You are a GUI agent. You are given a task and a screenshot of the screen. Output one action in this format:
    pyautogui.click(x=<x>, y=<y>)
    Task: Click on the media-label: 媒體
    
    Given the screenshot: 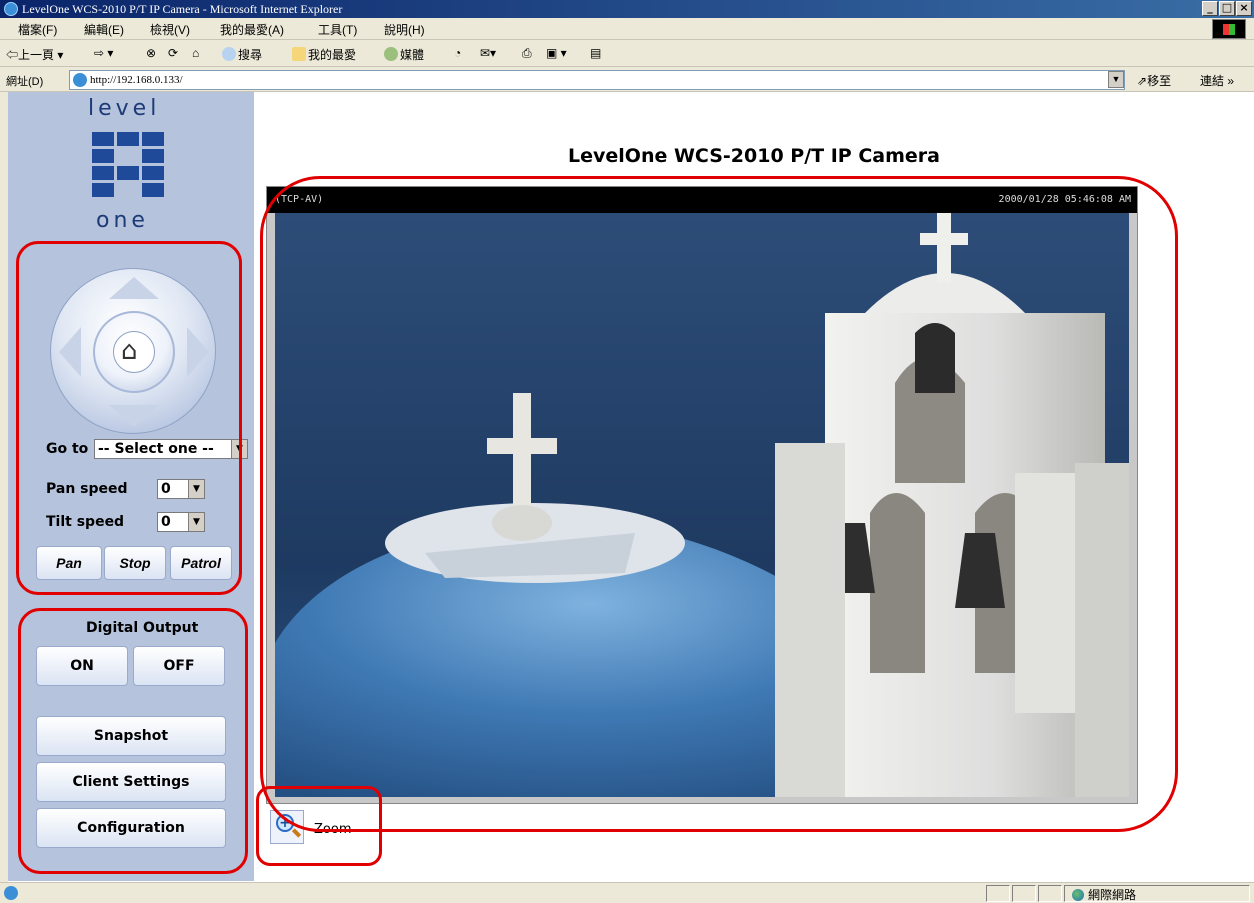 What is the action you would take?
    pyautogui.click(x=412, y=55)
    